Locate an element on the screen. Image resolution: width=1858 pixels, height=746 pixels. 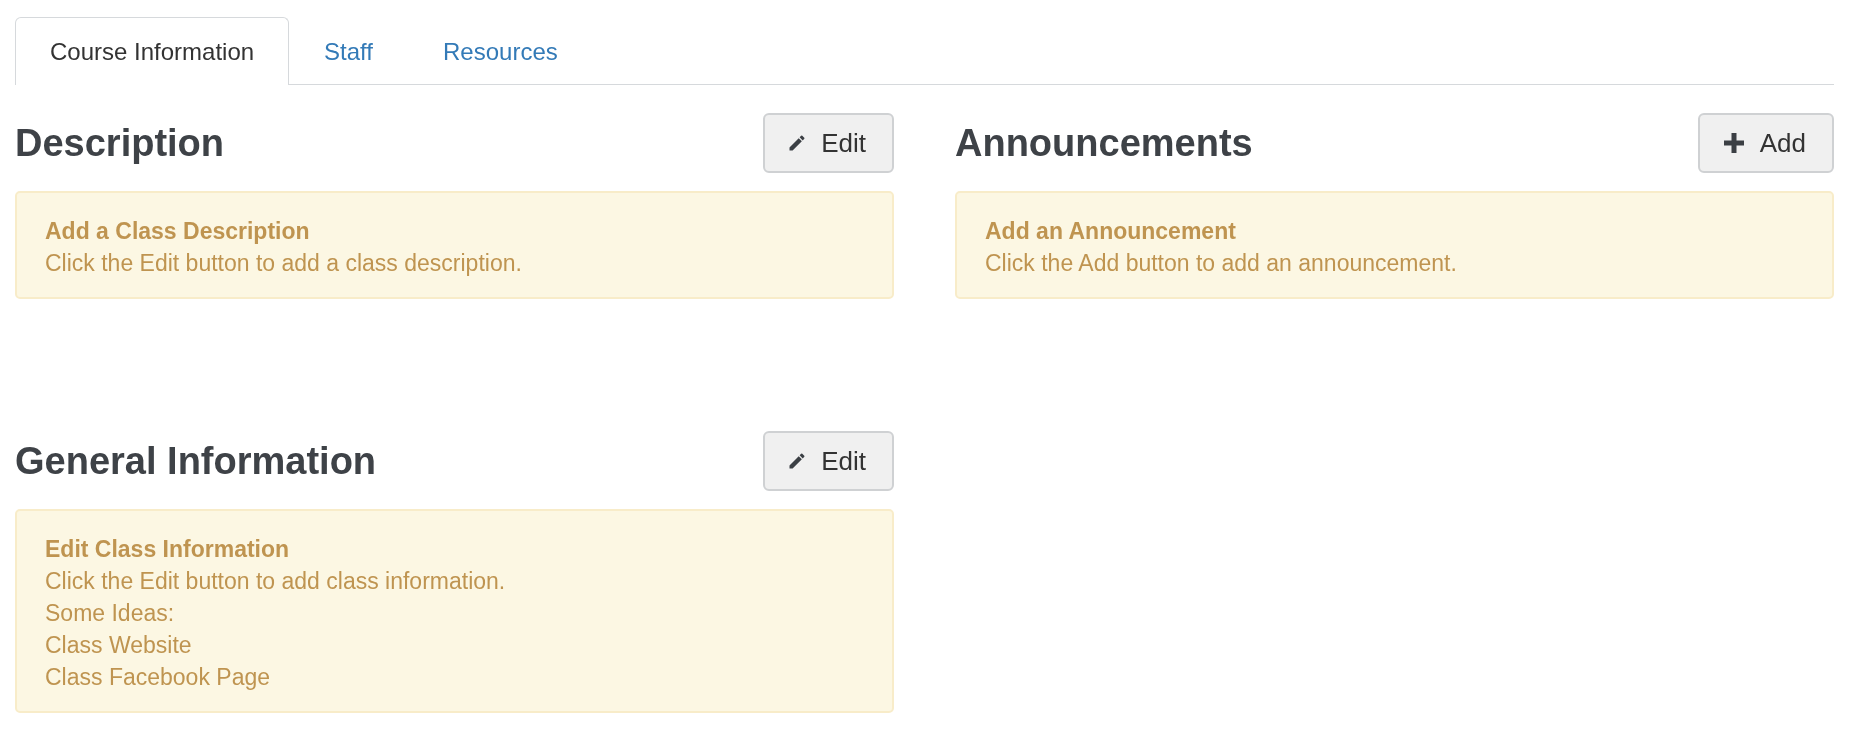
notice-text: Some Ideas: is located at coordinates (110, 613).